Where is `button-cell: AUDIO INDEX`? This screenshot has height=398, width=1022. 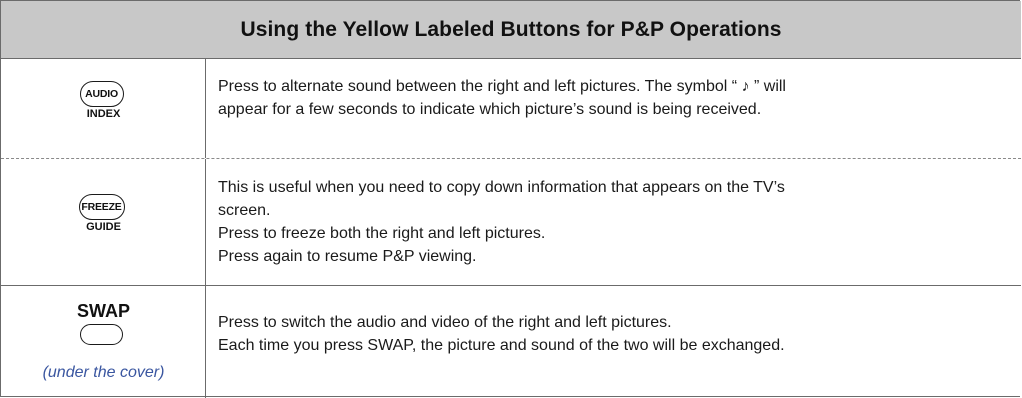 button-cell: AUDIO INDEX is located at coordinates (103, 108).